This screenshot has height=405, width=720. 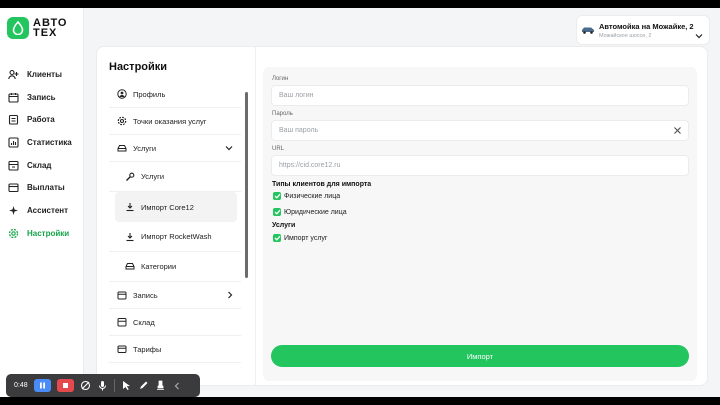 What do you see at coordinates (177, 385) in the screenshot?
I see `chevron-left-icon` at bounding box center [177, 385].